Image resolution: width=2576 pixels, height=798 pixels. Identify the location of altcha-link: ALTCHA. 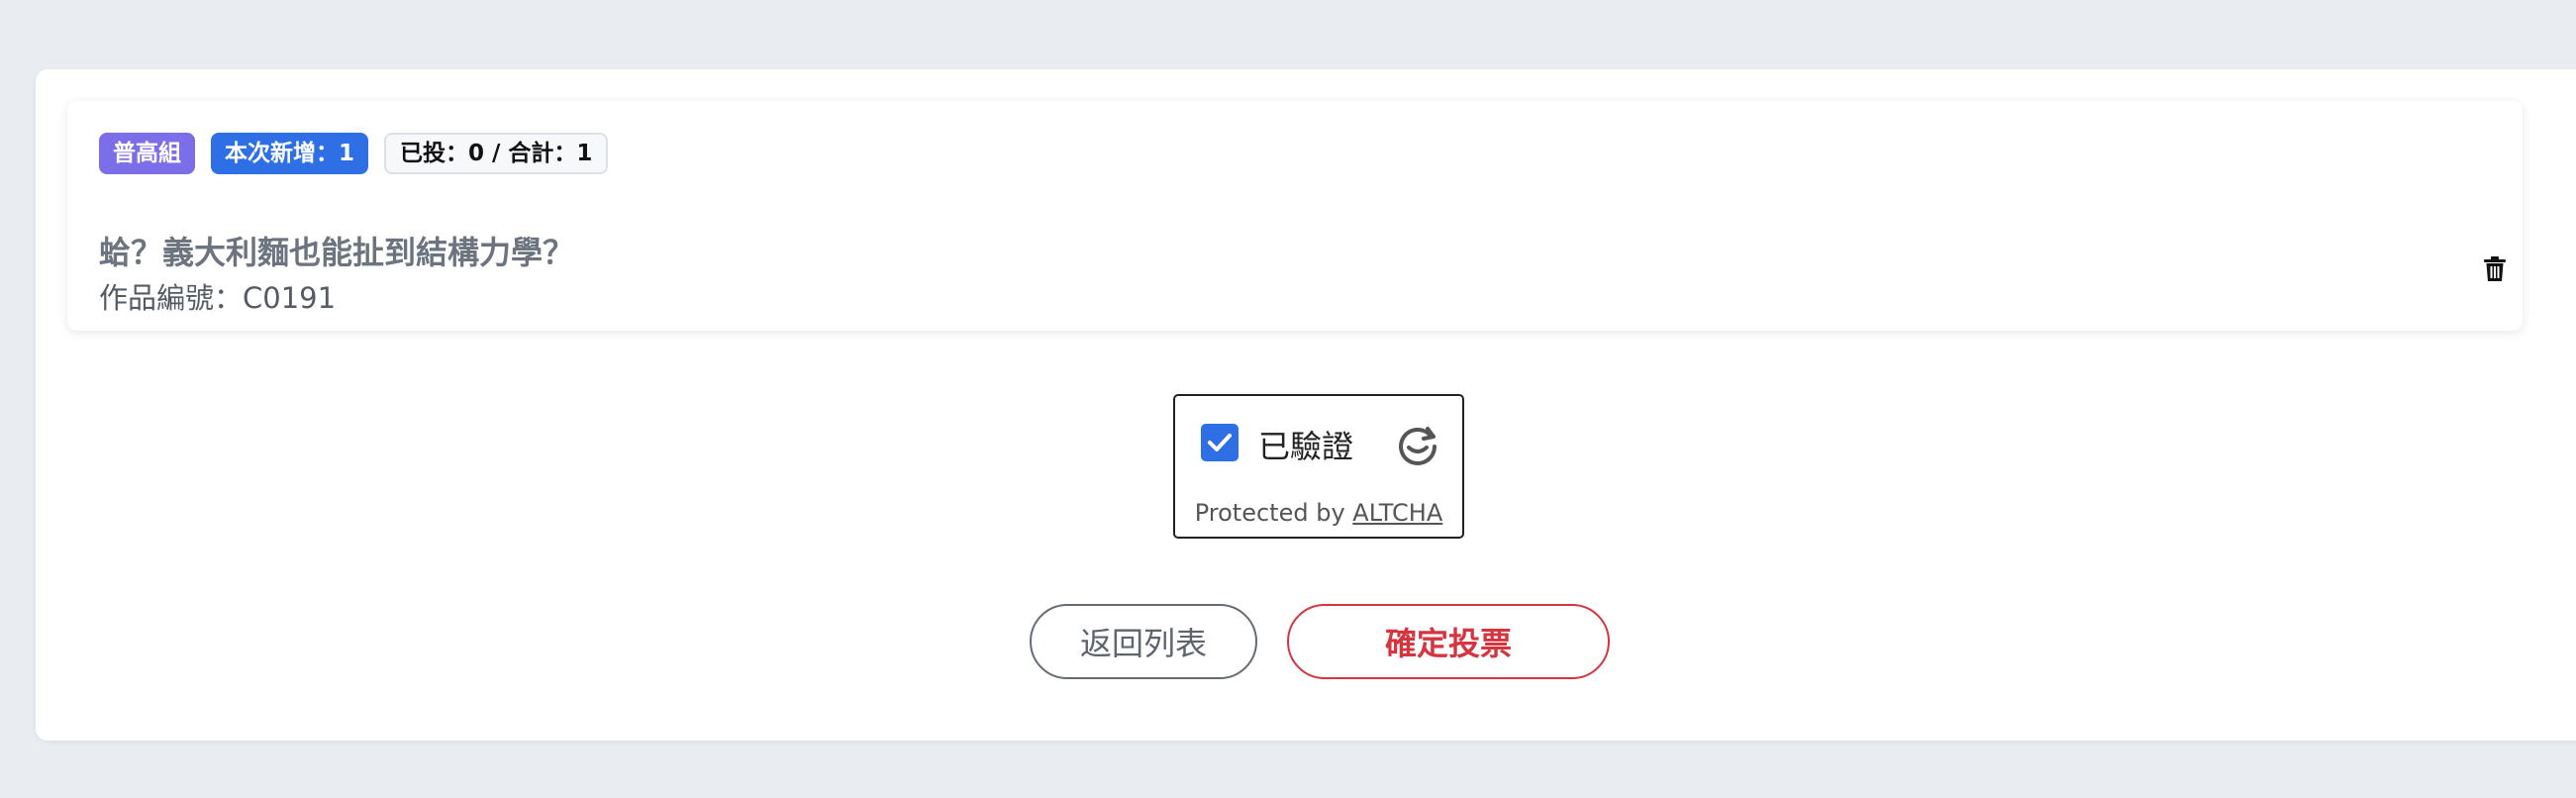
(1397, 513).